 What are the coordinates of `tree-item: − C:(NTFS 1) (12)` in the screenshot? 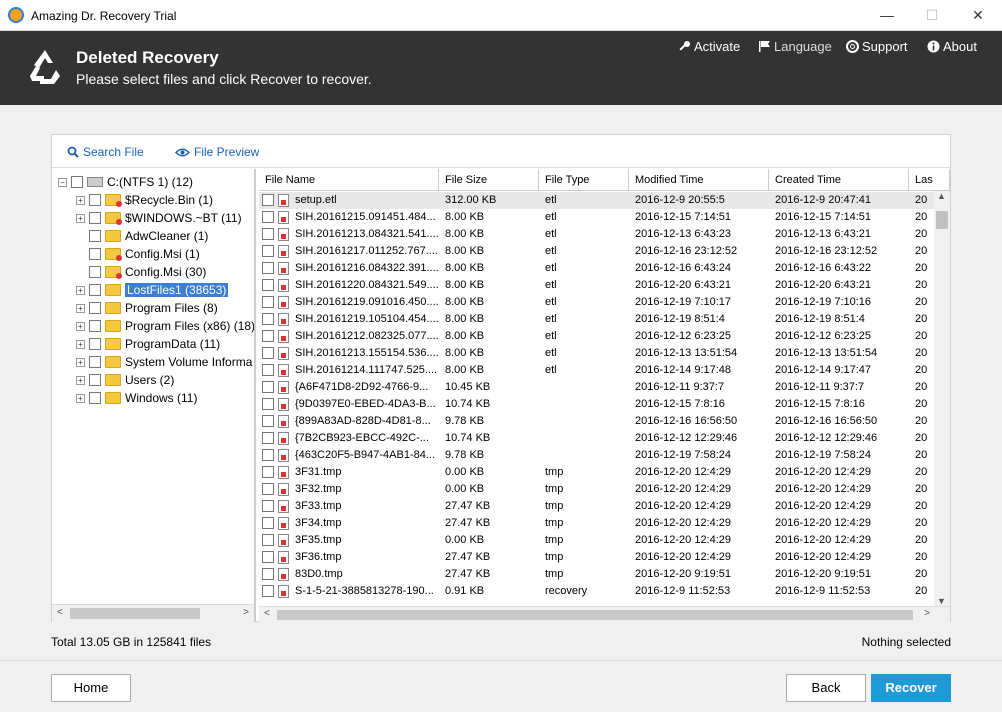 It's located at (125, 182).